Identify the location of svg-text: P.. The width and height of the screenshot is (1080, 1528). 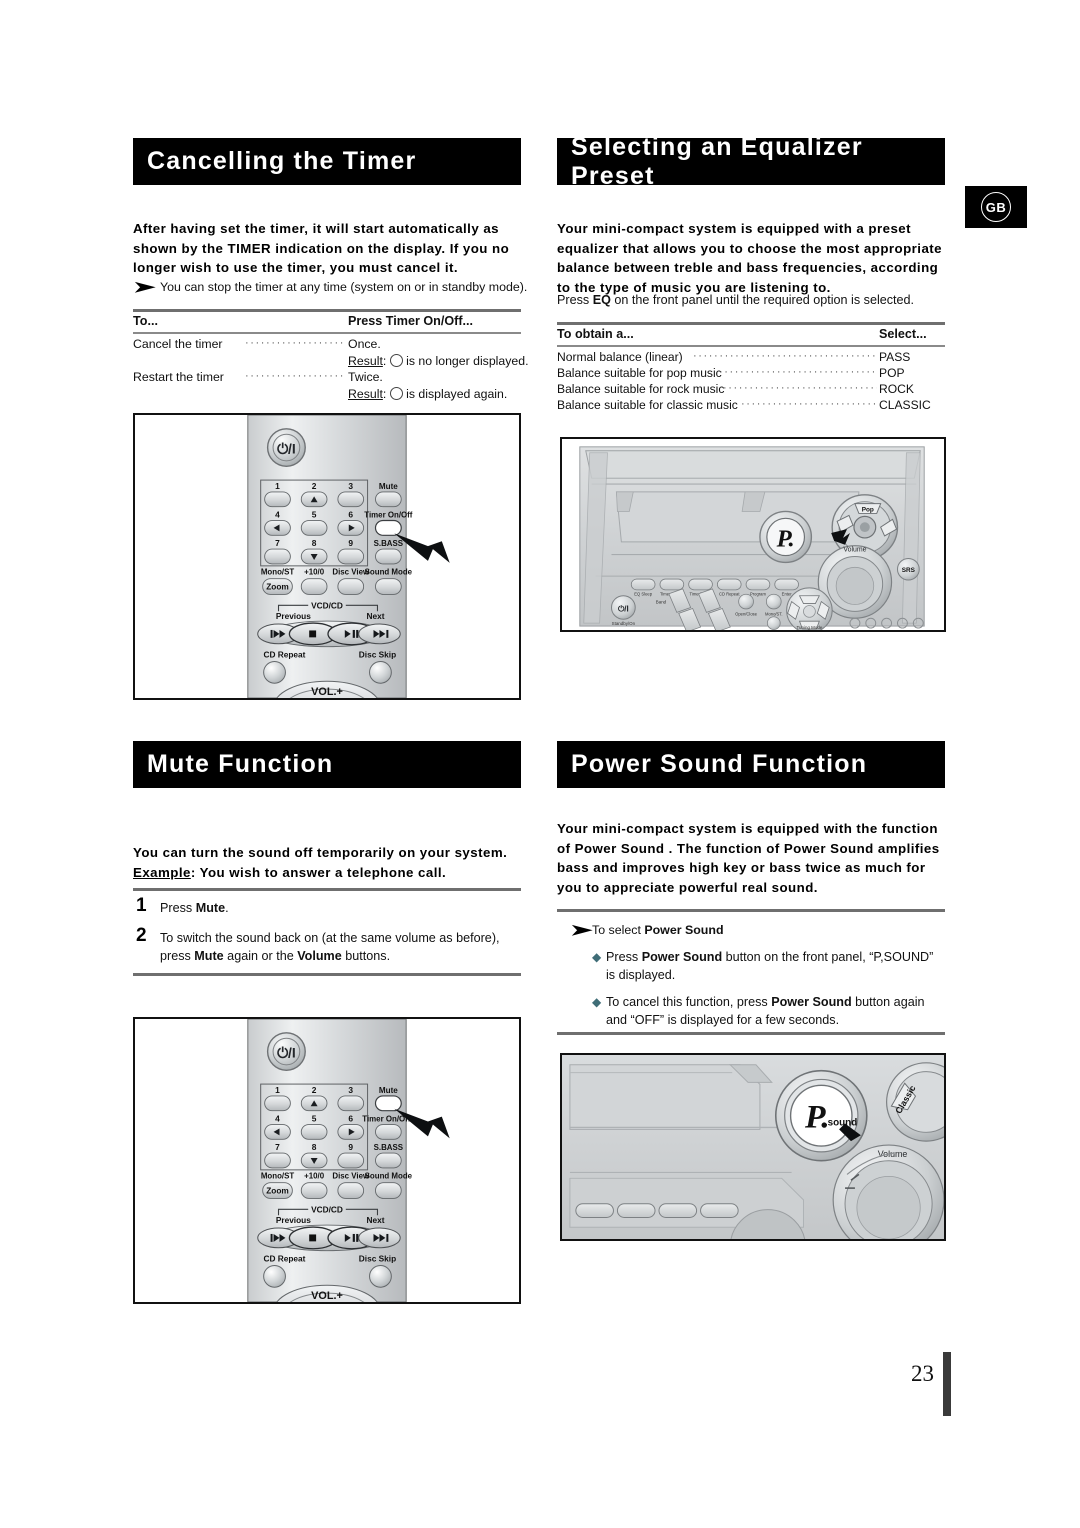
(785, 539).